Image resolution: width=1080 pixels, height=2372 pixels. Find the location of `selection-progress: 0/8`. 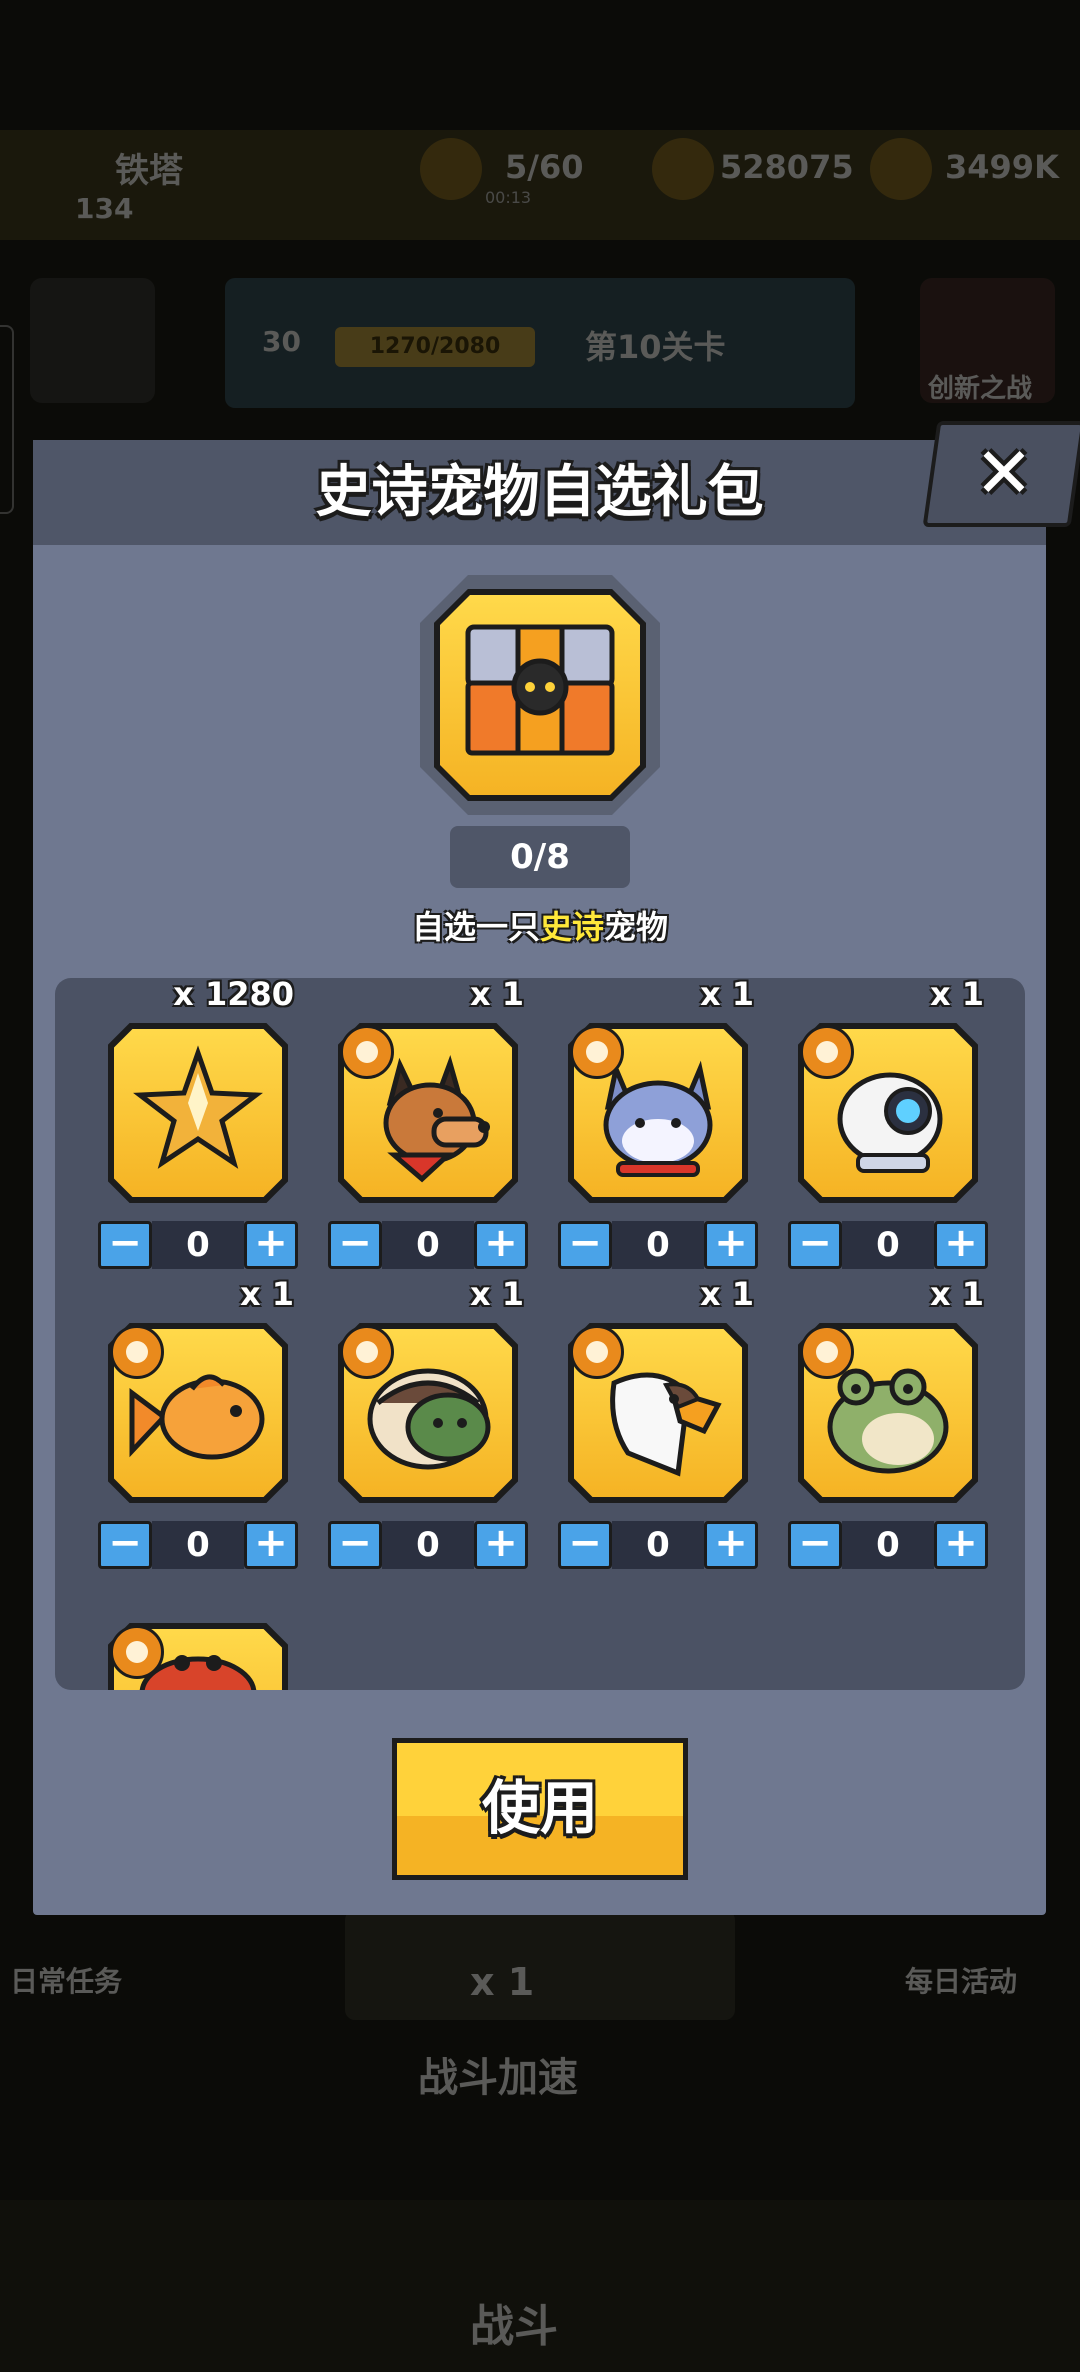

selection-progress: 0/8 is located at coordinates (540, 857).